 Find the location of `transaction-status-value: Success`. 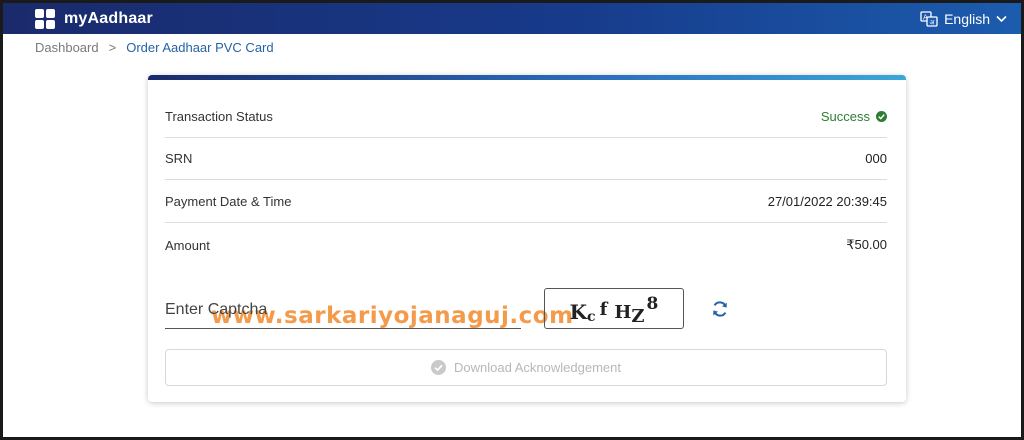

transaction-status-value: Success is located at coordinates (854, 116).